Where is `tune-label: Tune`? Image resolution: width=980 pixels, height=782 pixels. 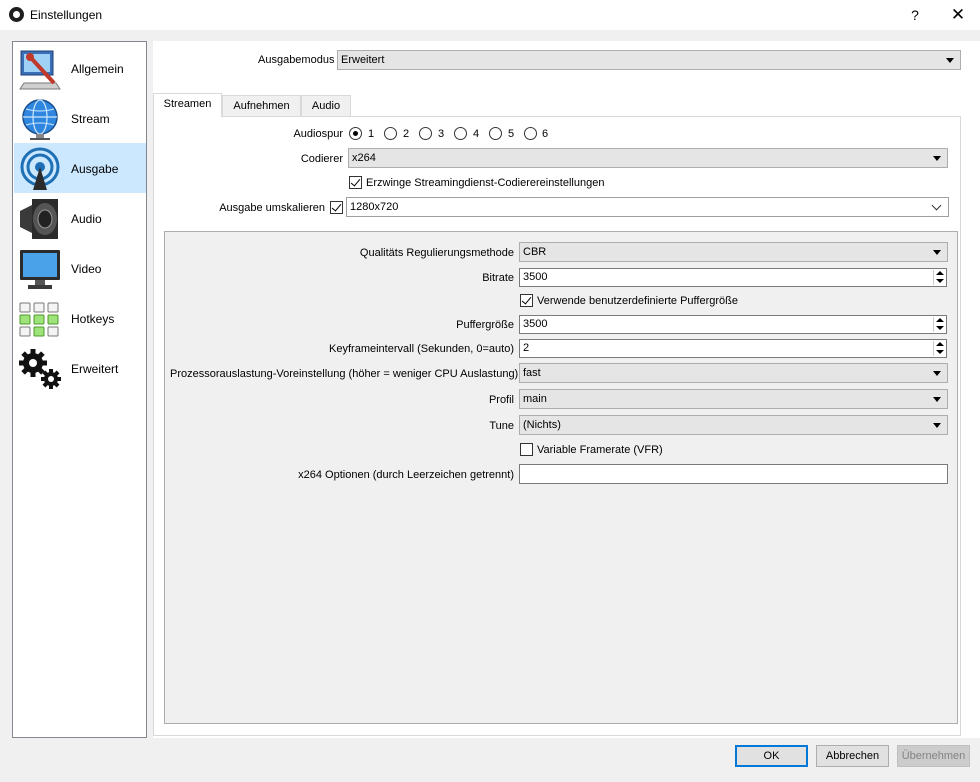 tune-label: Tune is located at coordinates (501, 426).